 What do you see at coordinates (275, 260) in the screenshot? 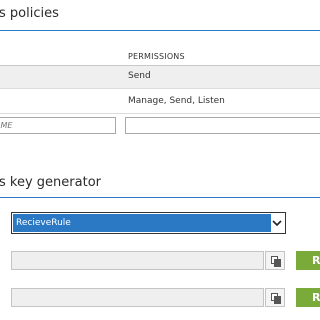
I see `copy-primary-key-button` at bounding box center [275, 260].